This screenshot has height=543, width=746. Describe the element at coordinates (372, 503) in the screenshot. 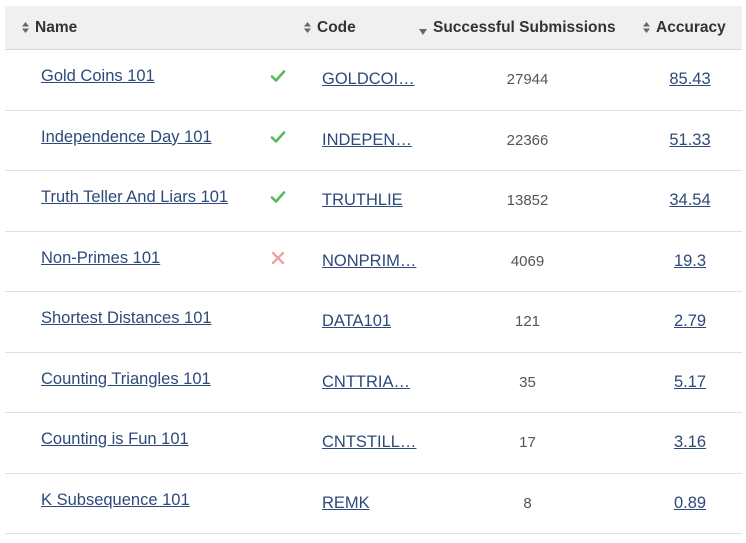

I see `problem-code-link: REMK` at that location.